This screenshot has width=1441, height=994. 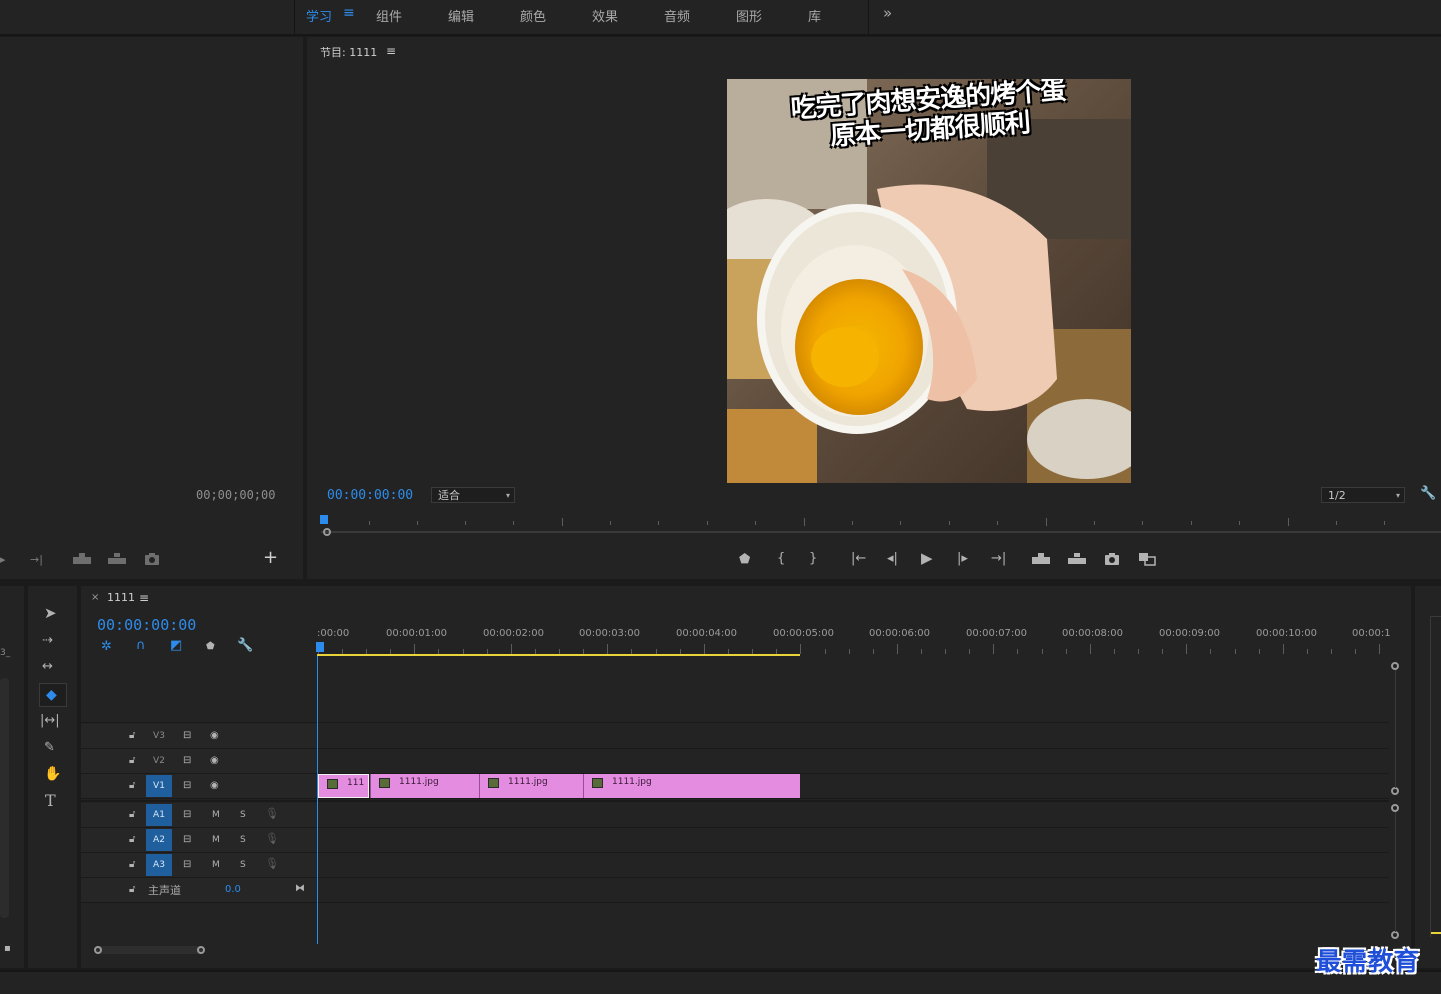 I want to click on program-timecode: 00:00:00:00, so click(x=370, y=495).